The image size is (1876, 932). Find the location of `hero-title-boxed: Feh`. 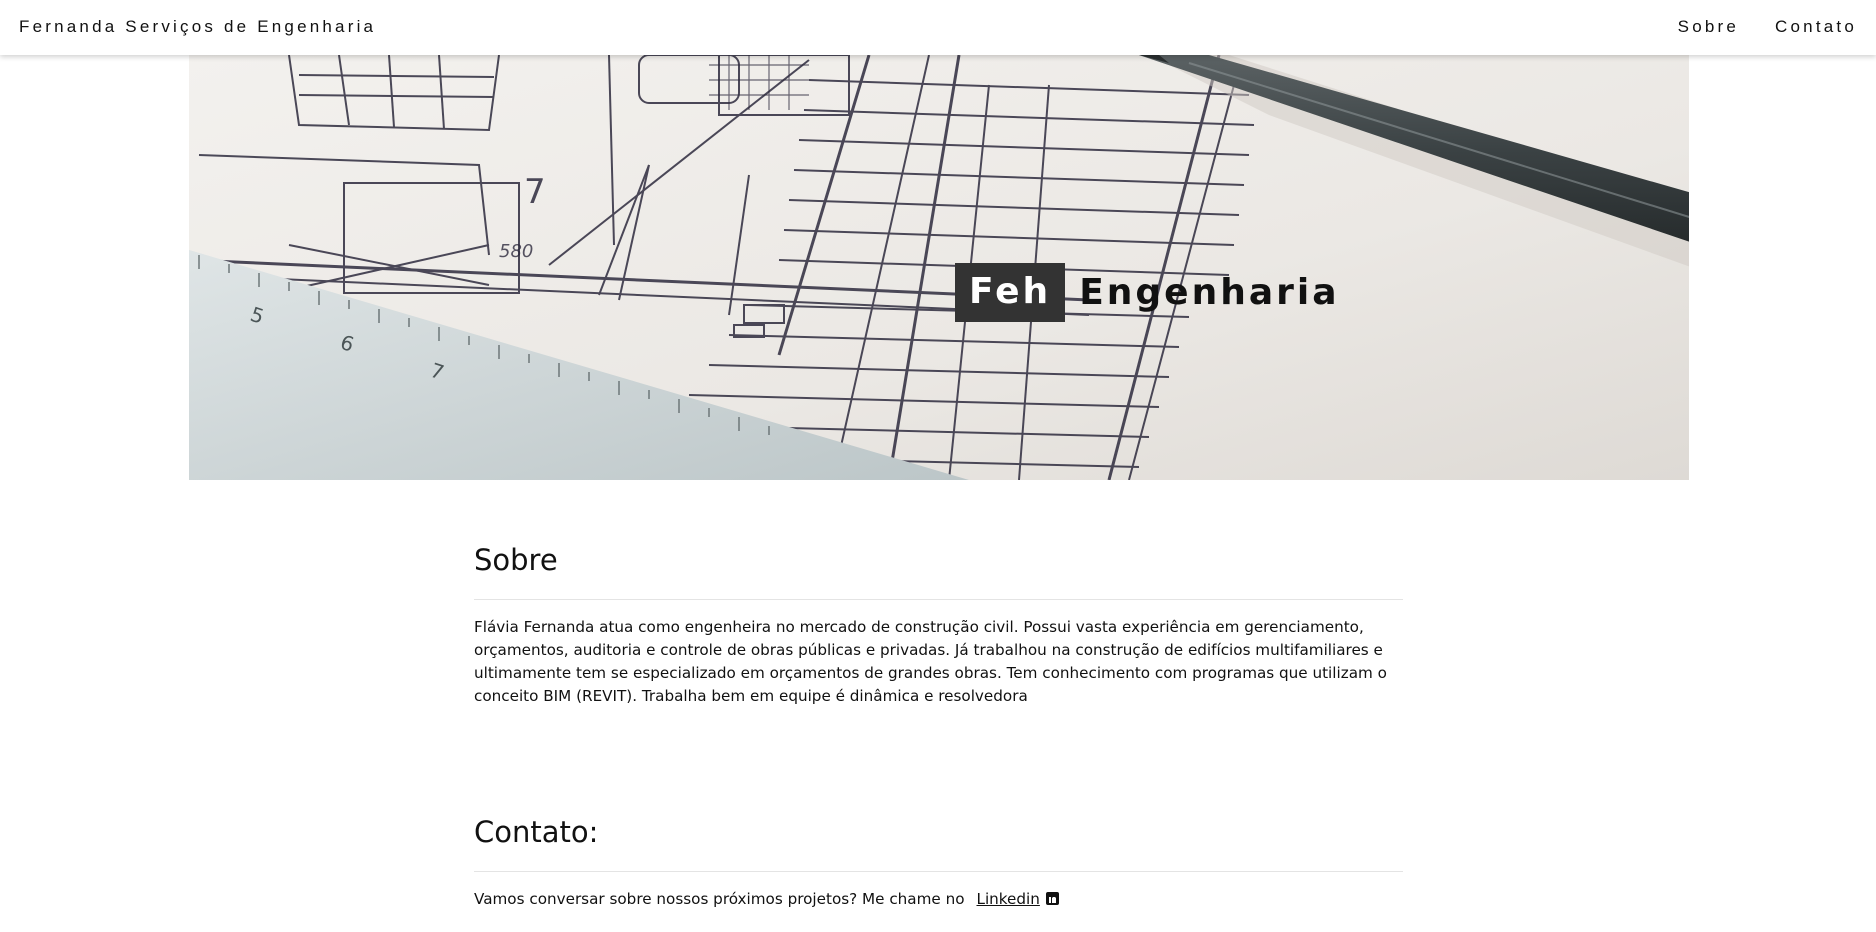

hero-title-boxed: Feh is located at coordinates (1010, 292).